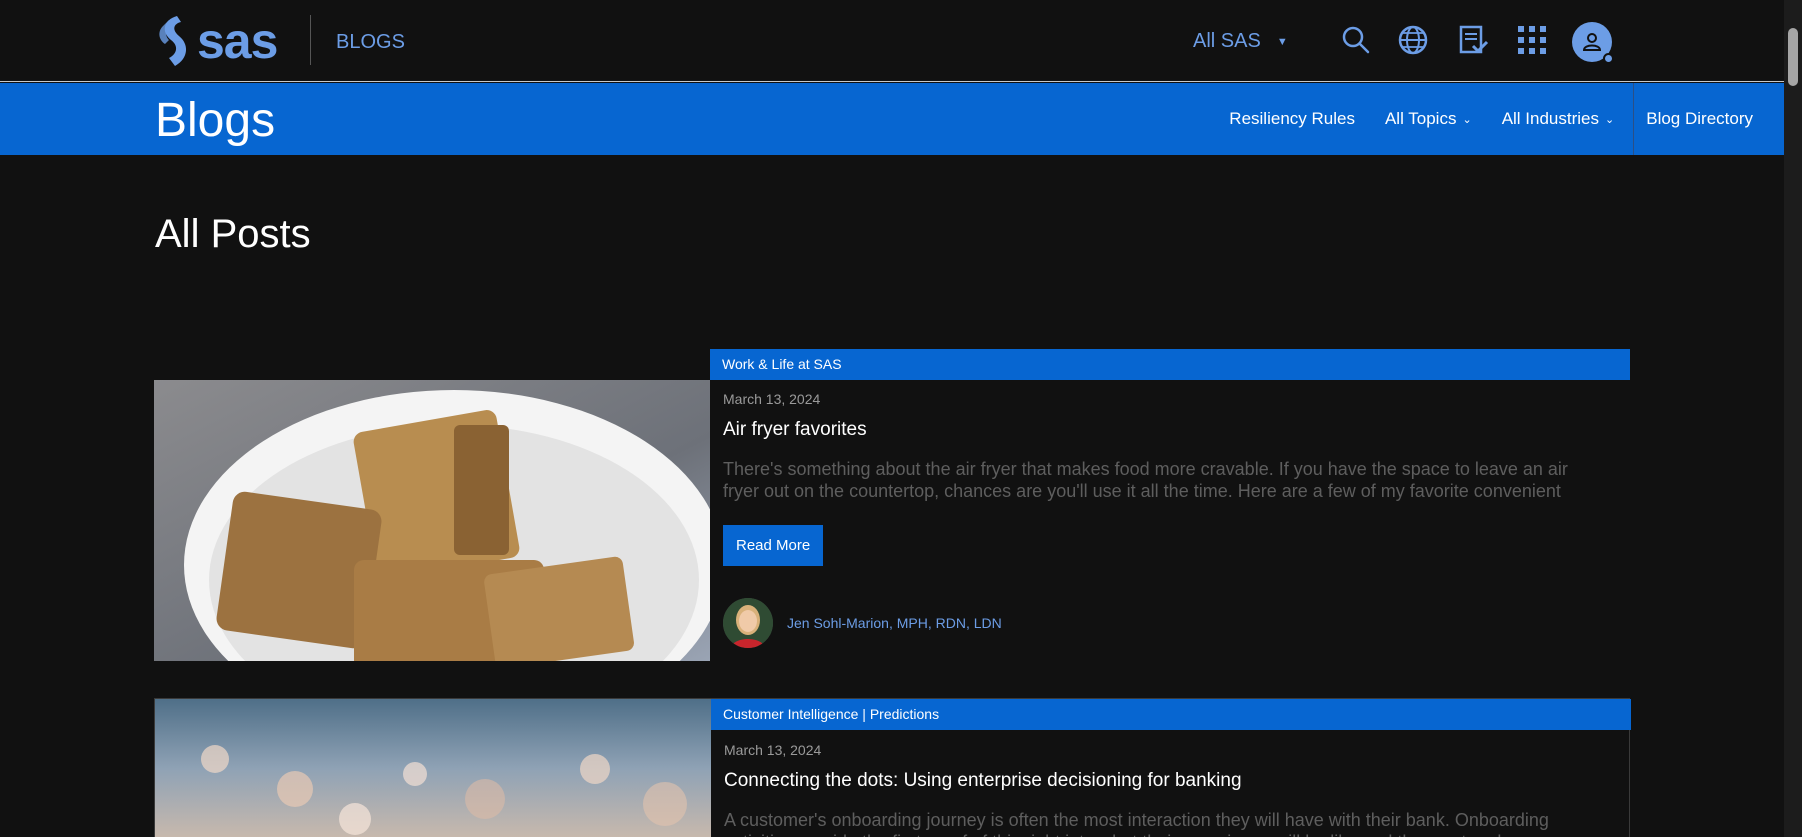 Image resolution: width=1802 pixels, height=837 pixels. Describe the element at coordinates (1608, 58) in the screenshot. I see `status-dot` at that location.